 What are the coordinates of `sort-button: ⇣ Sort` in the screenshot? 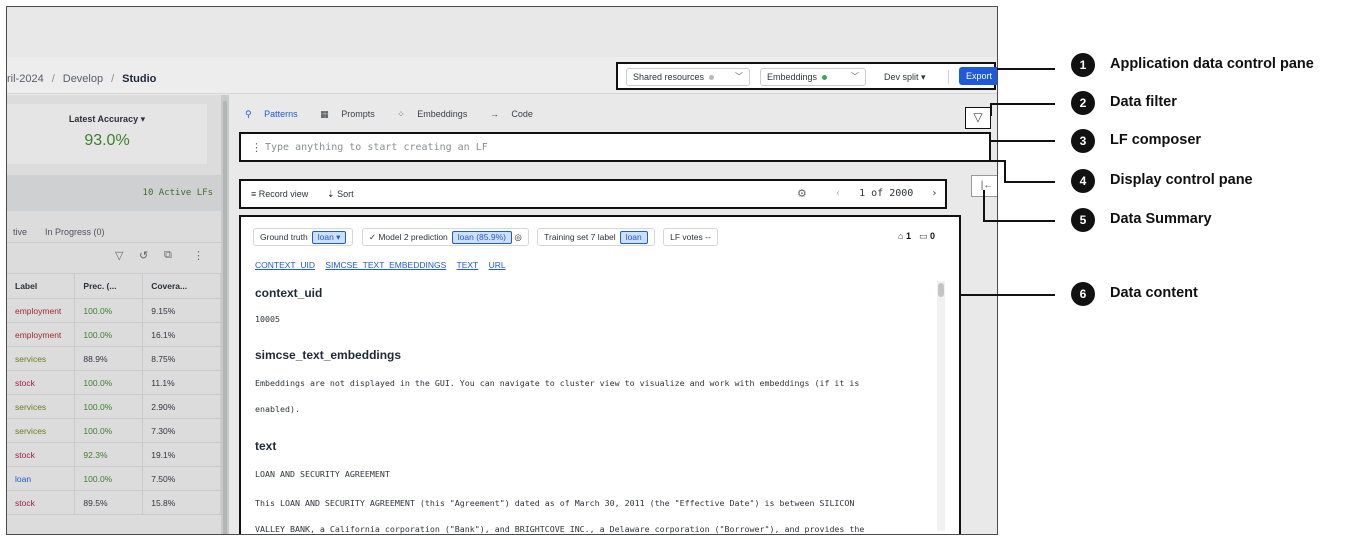 It's located at (340, 194).